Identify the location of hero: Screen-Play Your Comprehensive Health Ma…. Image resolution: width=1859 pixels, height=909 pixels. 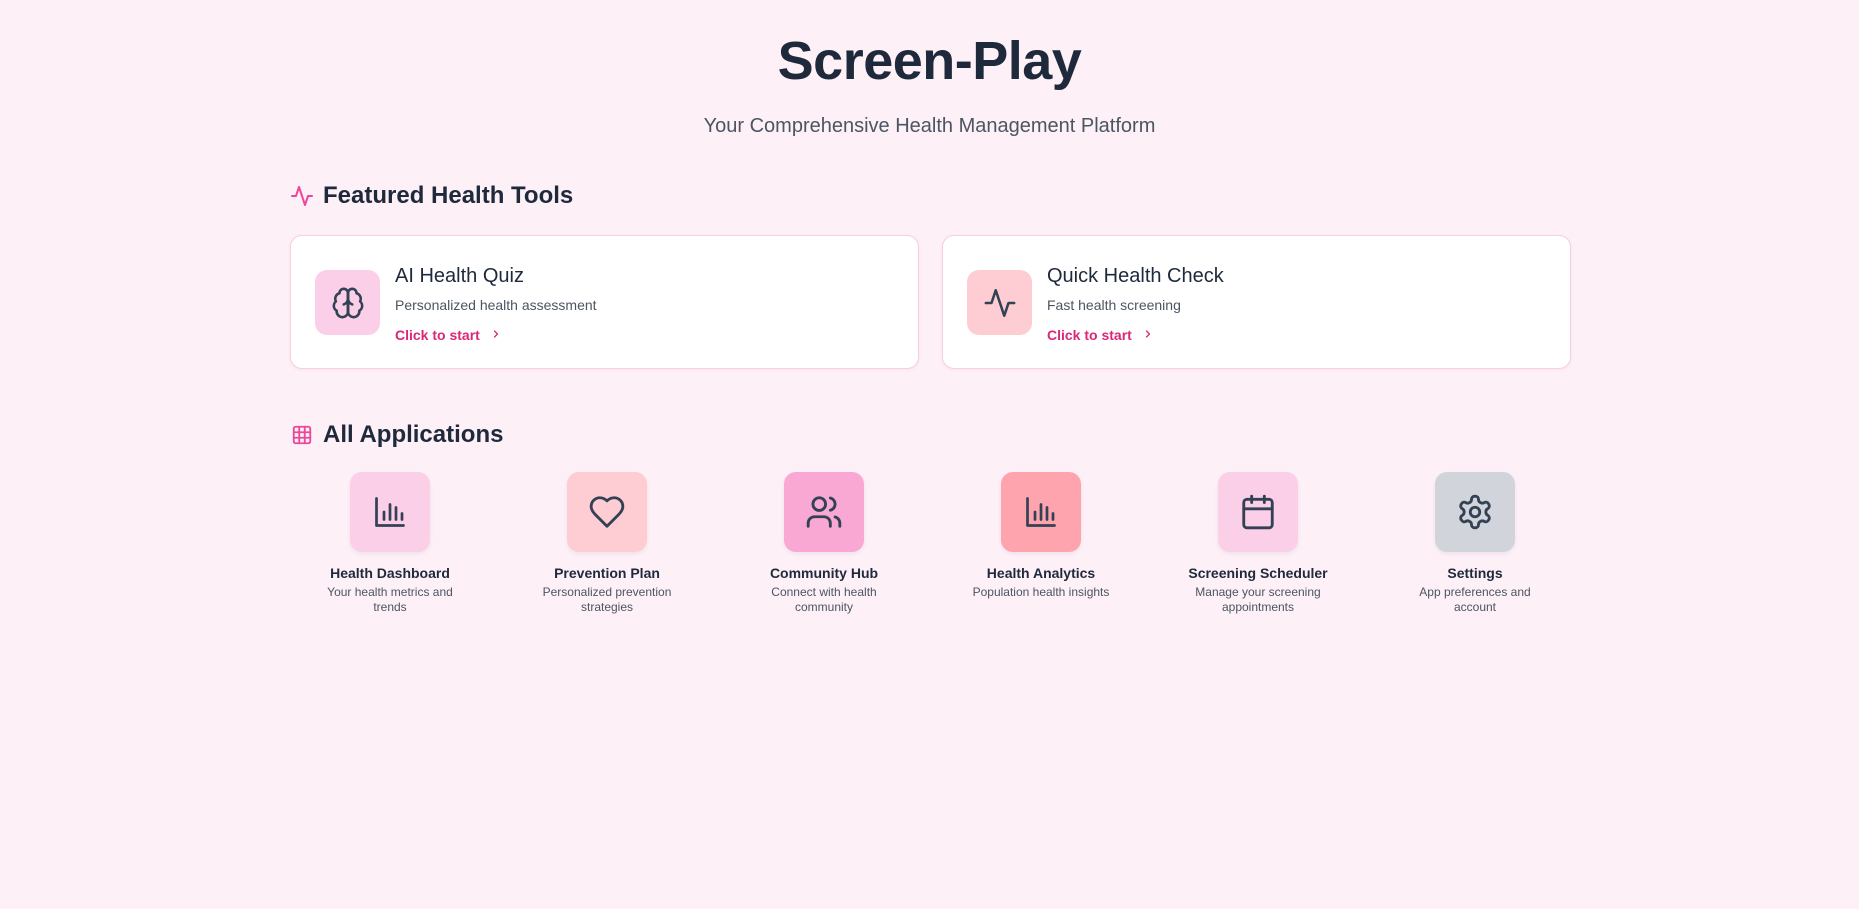
(929, 84).